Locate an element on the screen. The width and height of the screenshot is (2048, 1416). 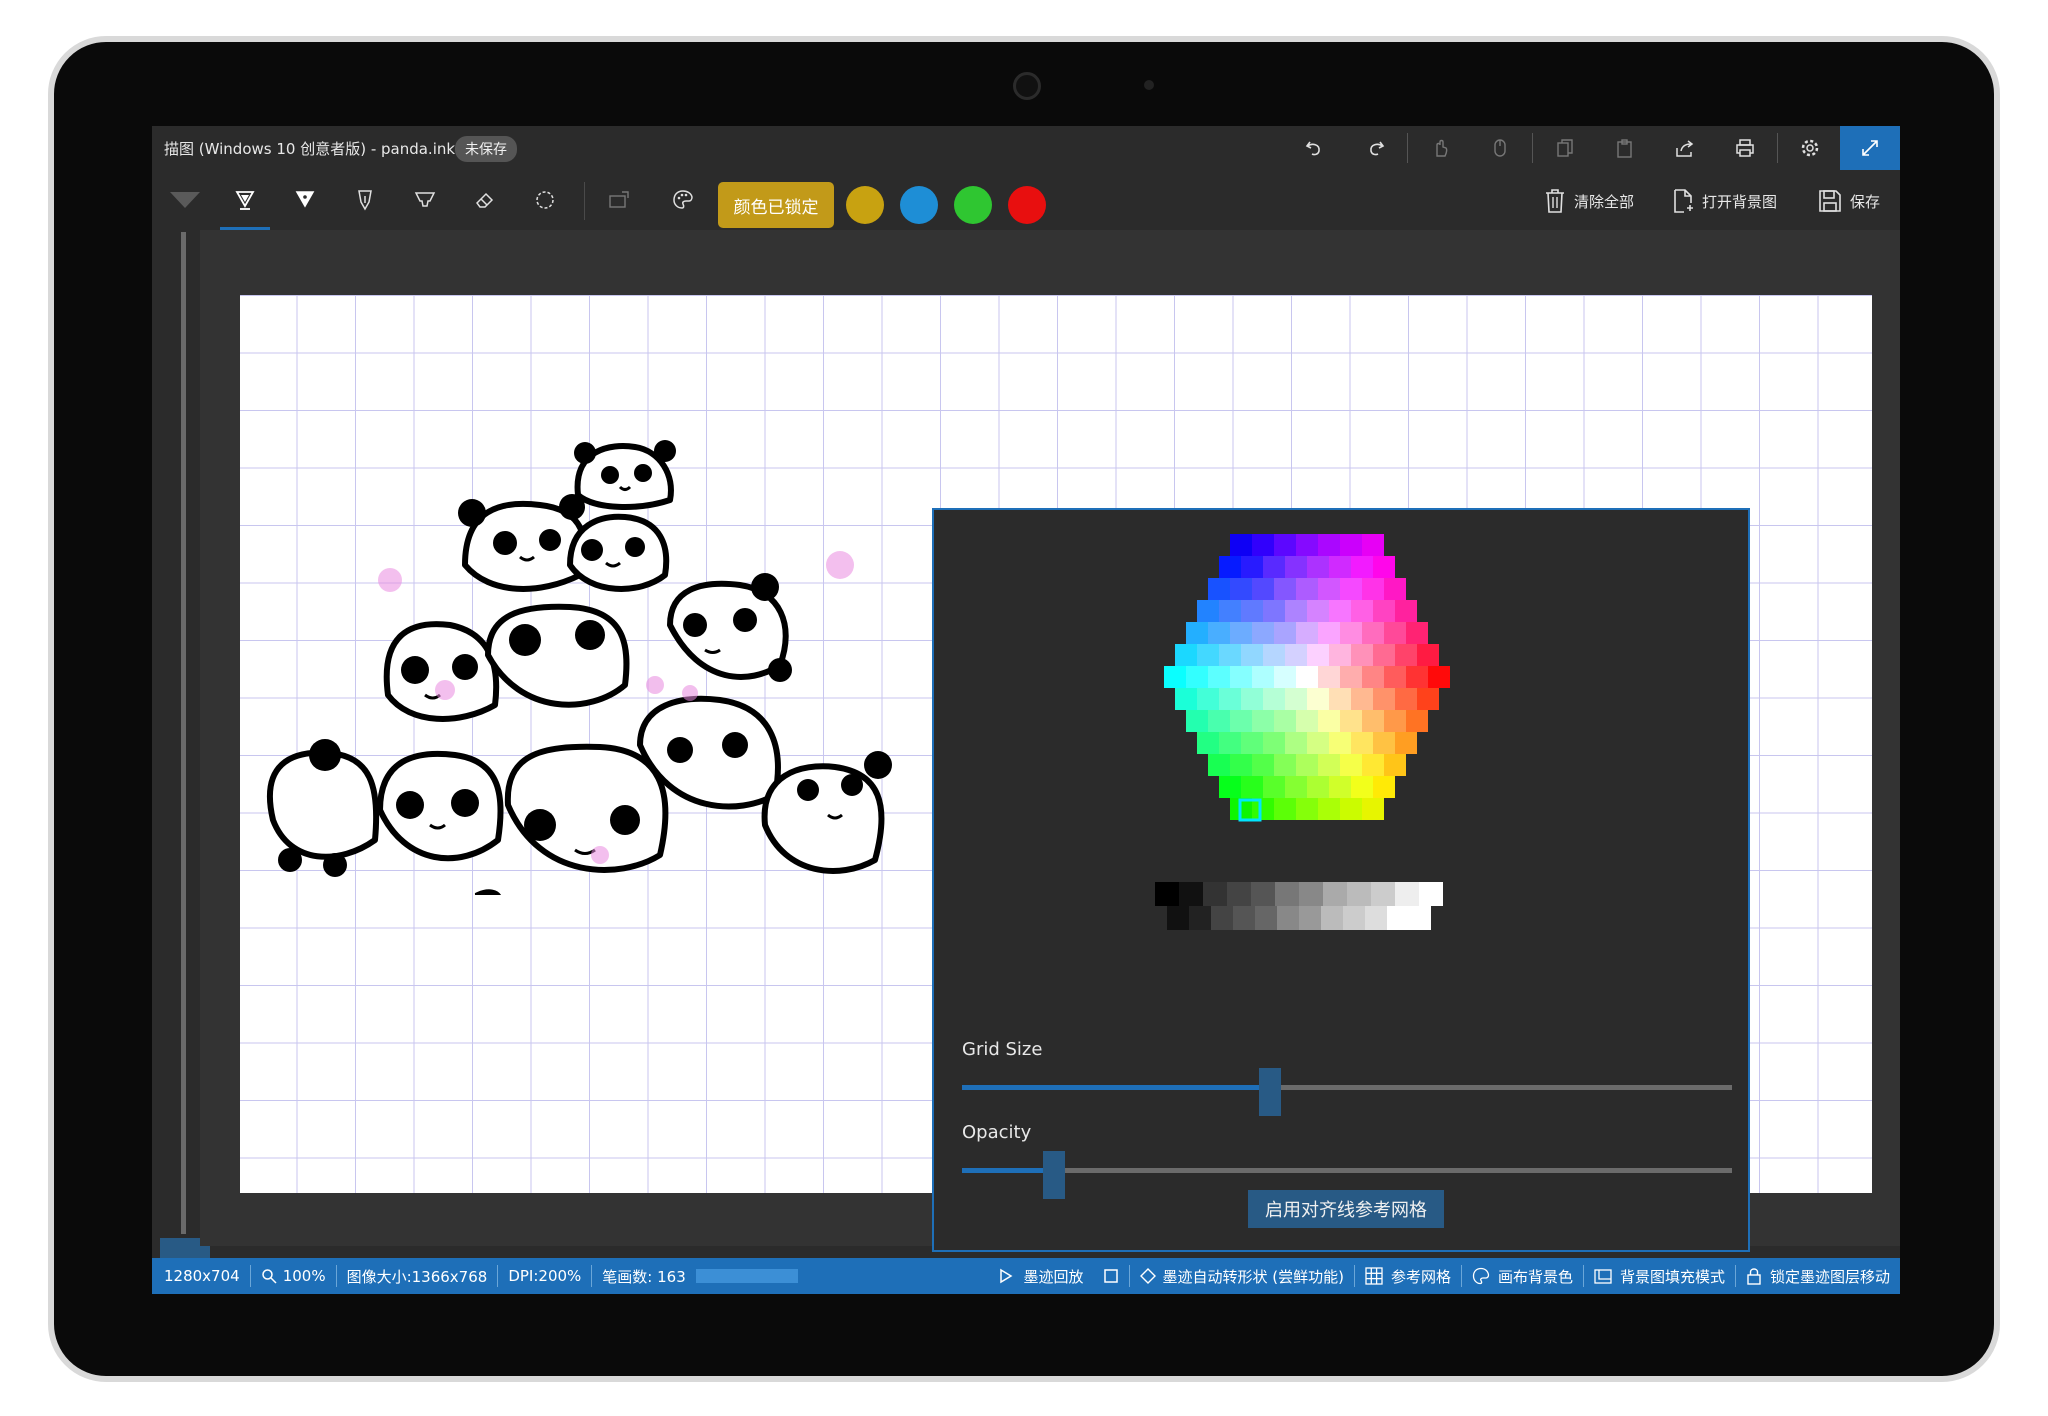
share-button is located at coordinates (1685, 148).